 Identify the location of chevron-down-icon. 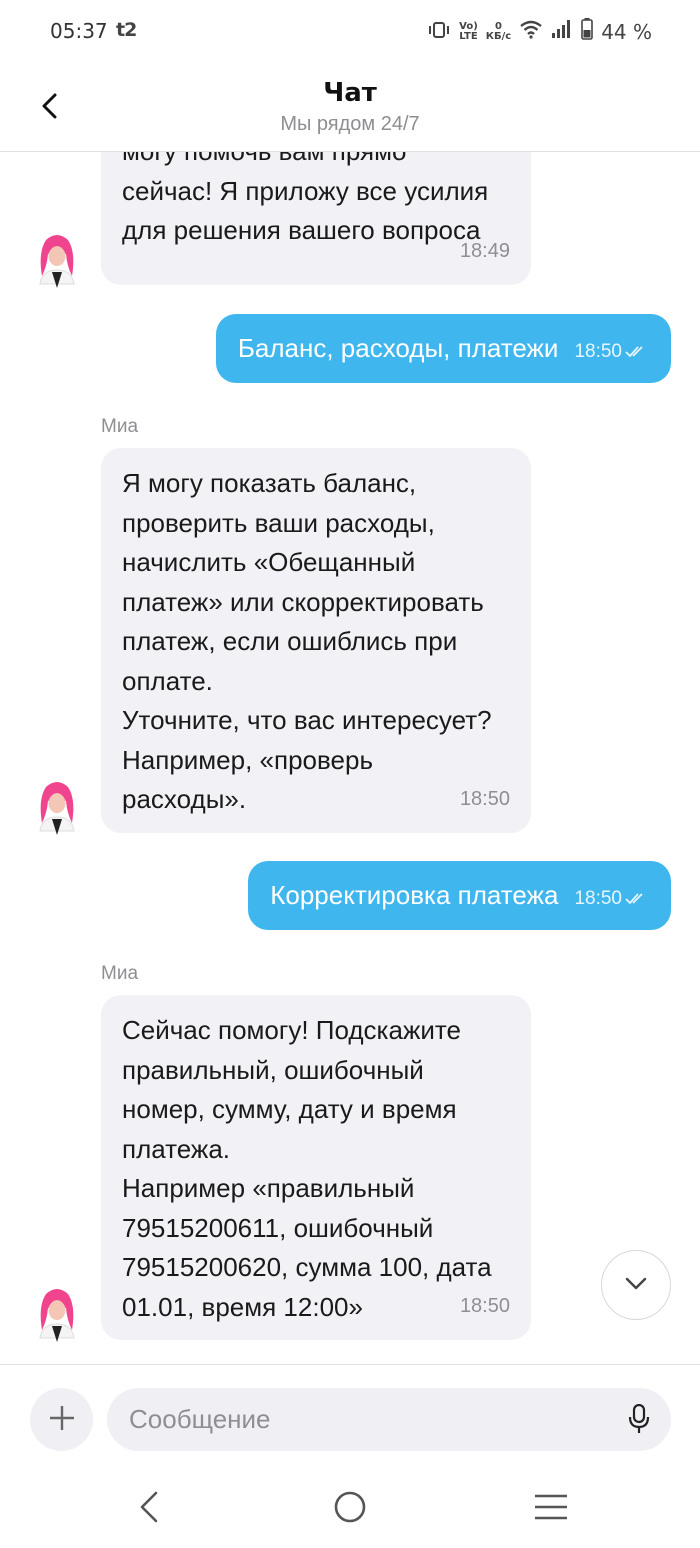
(636, 1285).